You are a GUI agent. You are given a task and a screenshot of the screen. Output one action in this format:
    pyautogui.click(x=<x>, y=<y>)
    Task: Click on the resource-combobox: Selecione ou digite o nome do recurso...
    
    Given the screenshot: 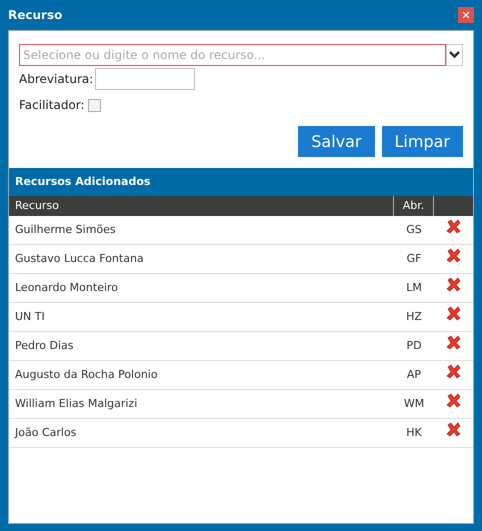 What is the action you would take?
    pyautogui.click(x=232, y=55)
    